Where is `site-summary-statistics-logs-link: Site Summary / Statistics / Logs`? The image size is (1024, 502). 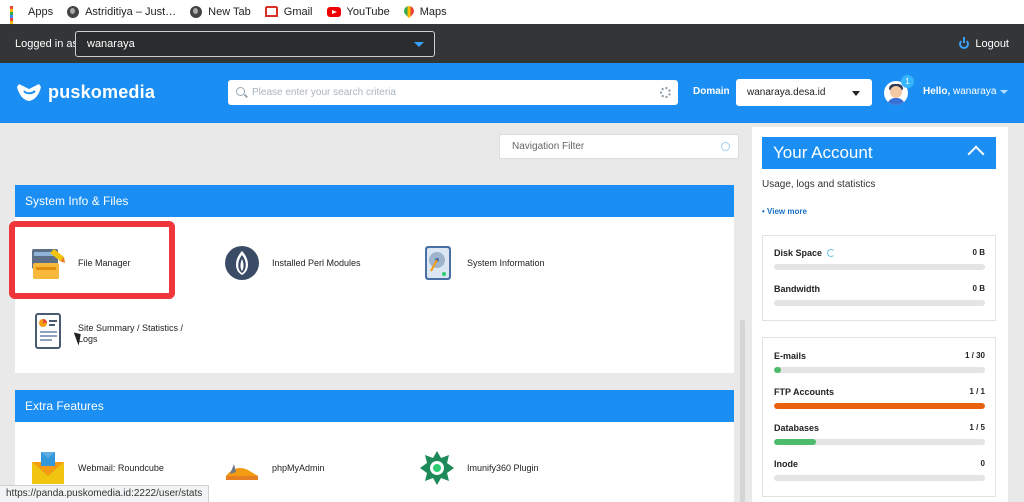 site-summary-statistics-logs-link: Site Summary / Statistics / Logs is located at coordinates (115, 331).